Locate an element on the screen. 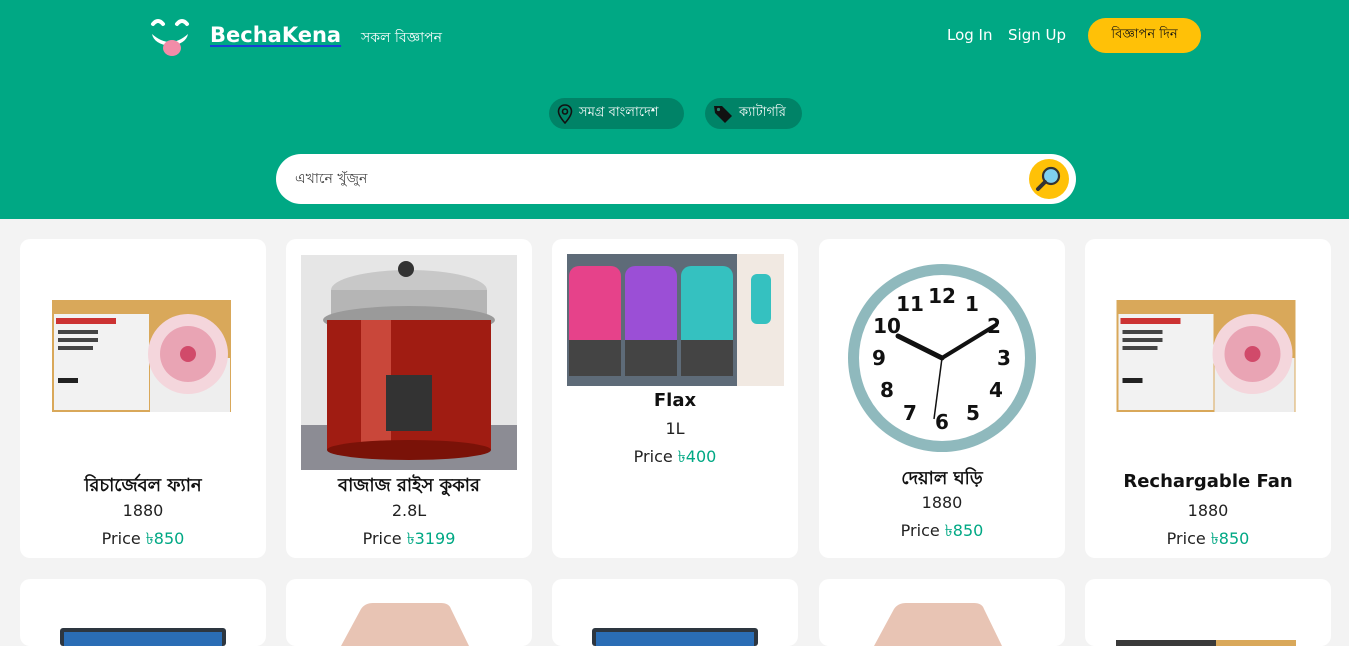 This screenshot has height=646, width=1349. svg-text: 6 is located at coordinates (942, 422).